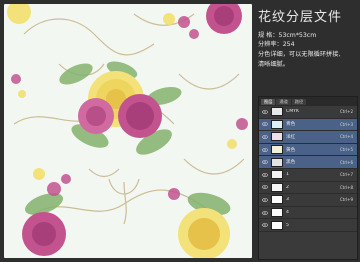  What do you see at coordinates (292, 112) in the screenshot?
I see `layer-label: CMYK` at bounding box center [292, 112].